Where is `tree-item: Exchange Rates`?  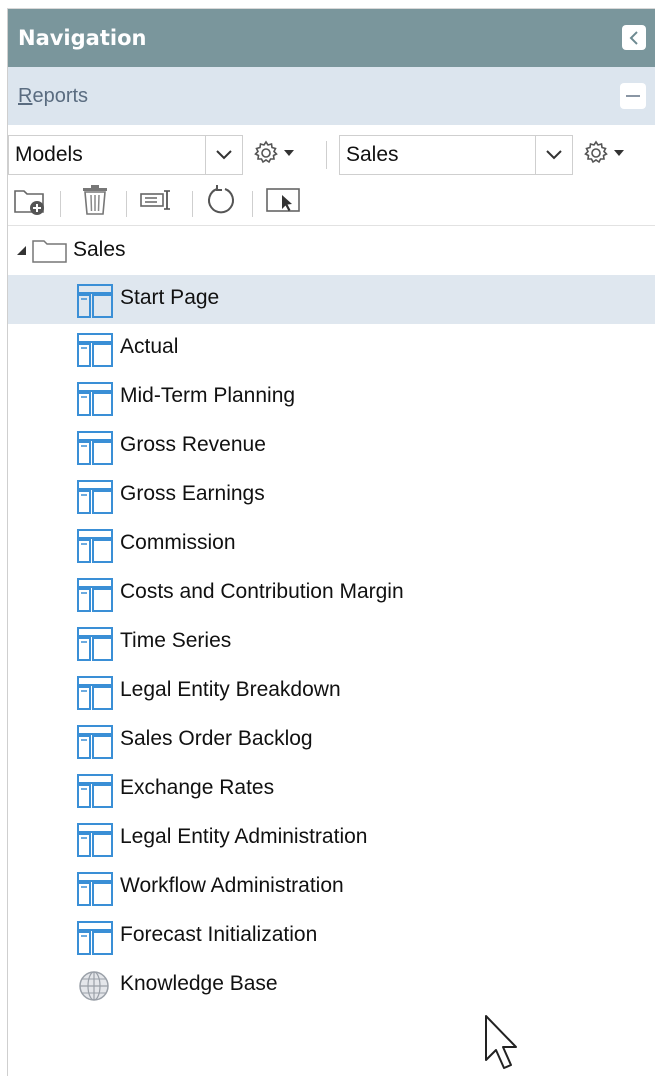
tree-item: Exchange Rates is located at coordinates (331, 789).